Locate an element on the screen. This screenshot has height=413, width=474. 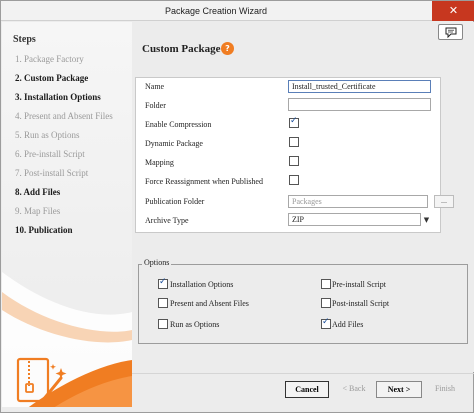
finish-button: Finish is located at coordinates (445, 389).